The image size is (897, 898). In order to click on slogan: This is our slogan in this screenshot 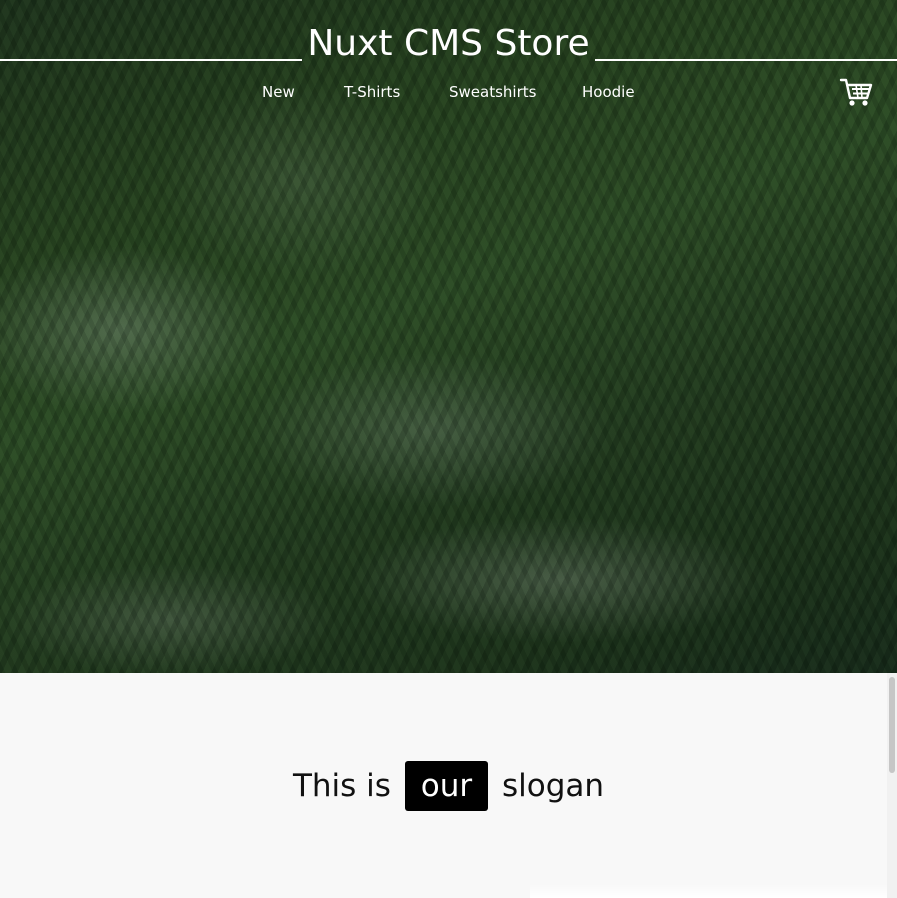, I will do `click(448, 786)`.